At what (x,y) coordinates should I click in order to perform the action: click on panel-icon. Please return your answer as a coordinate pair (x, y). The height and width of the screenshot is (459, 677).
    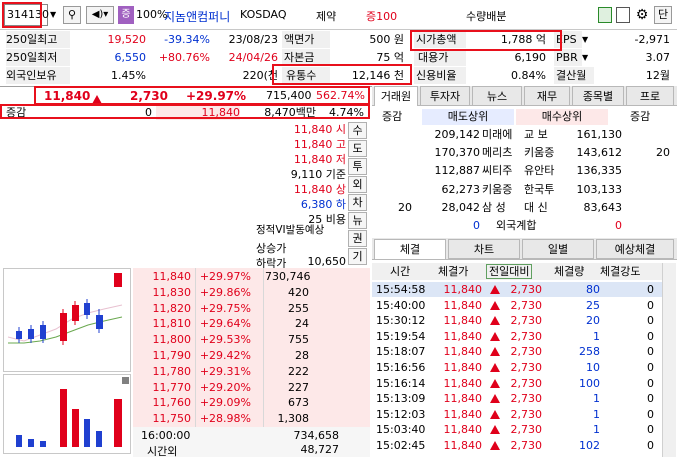
    Looking at the image, I should click on (605, 15).